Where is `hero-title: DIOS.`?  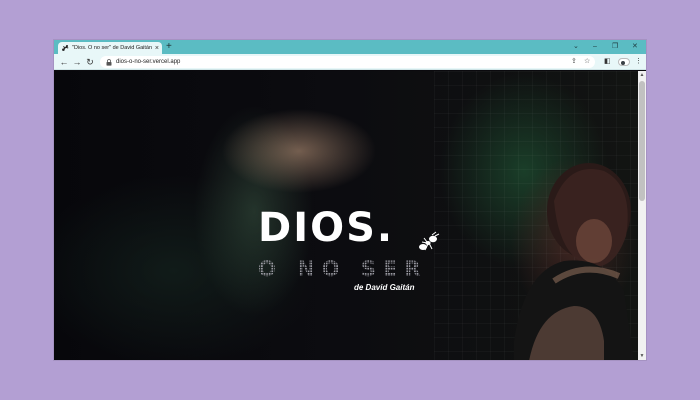
hero-title: DIOS. is located at coordinates (326, 228).